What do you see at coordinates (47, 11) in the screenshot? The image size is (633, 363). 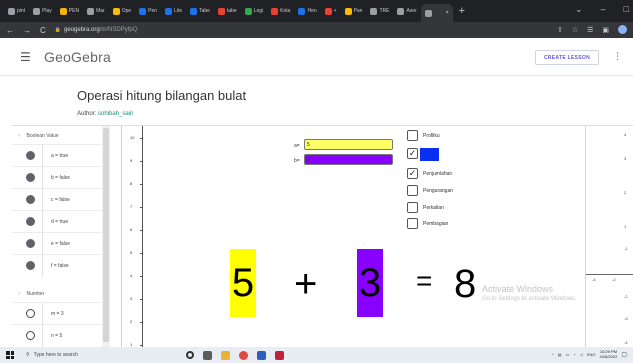 I see `tab-label: Play` at bounding box center [47, 11].